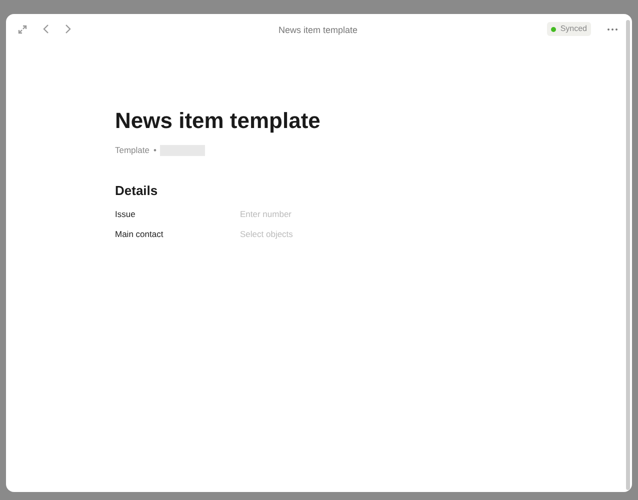 The height and width of the screenshot is (500, 638). Describe the element at coordinates (22, 29) in the screenshot. I see `expand-icon` at that location.